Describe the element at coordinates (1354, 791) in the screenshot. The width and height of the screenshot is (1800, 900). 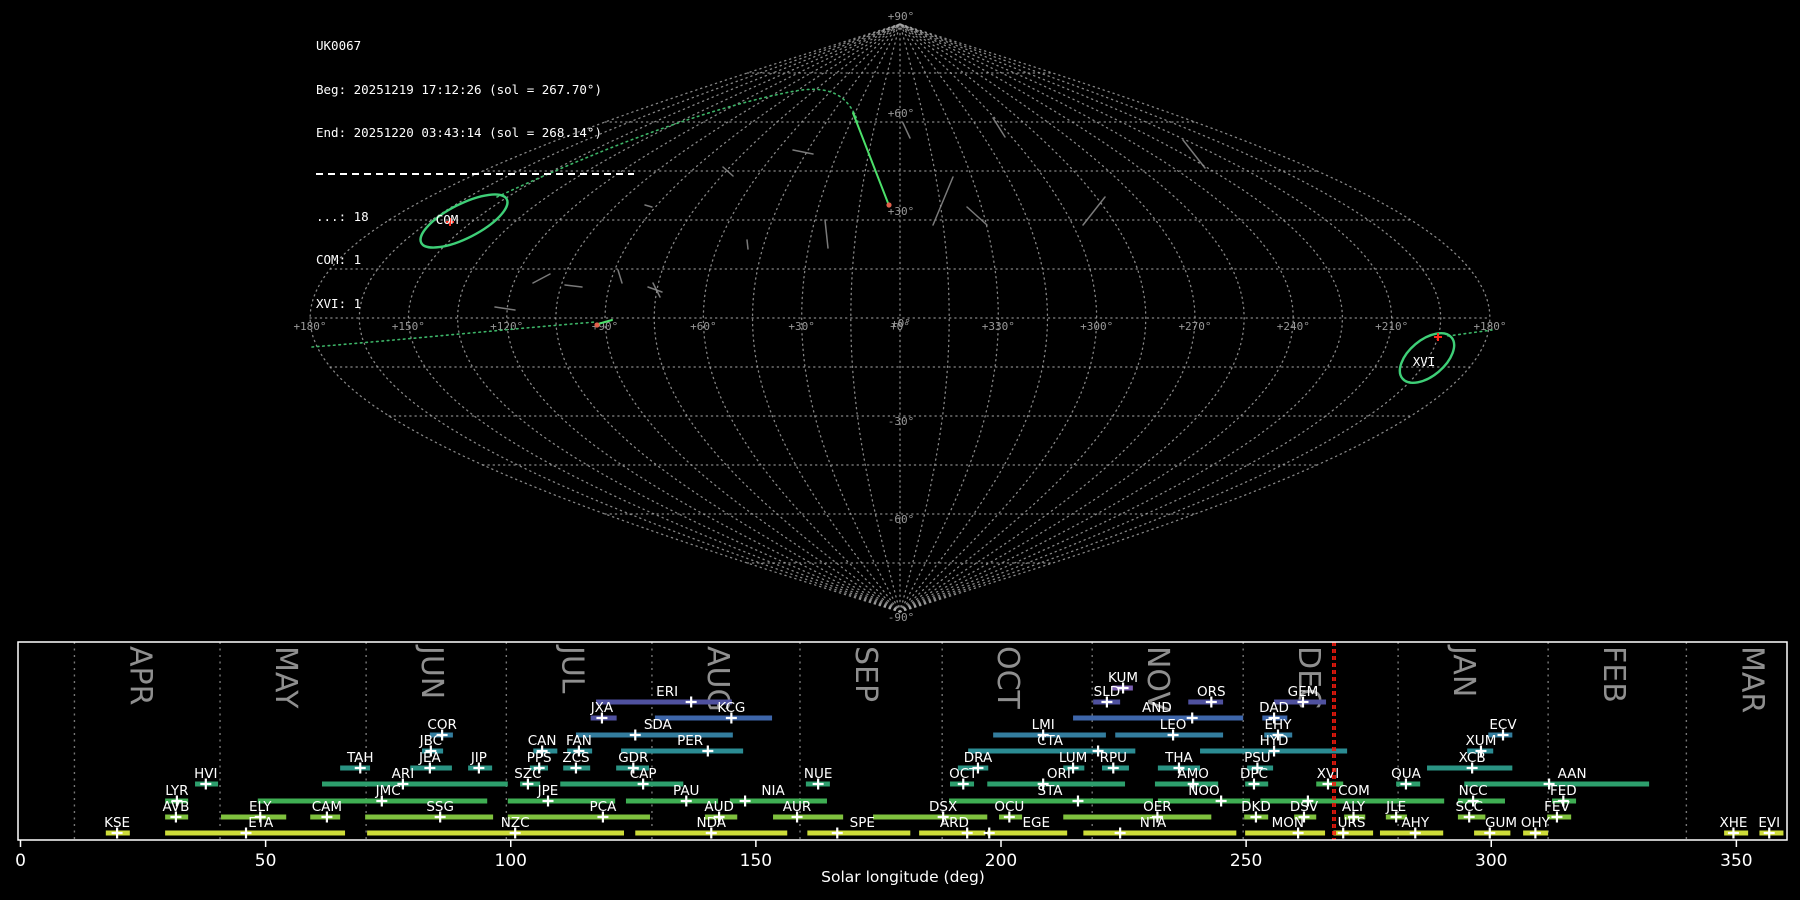
I see `shower-label-COM: COM` at that location.